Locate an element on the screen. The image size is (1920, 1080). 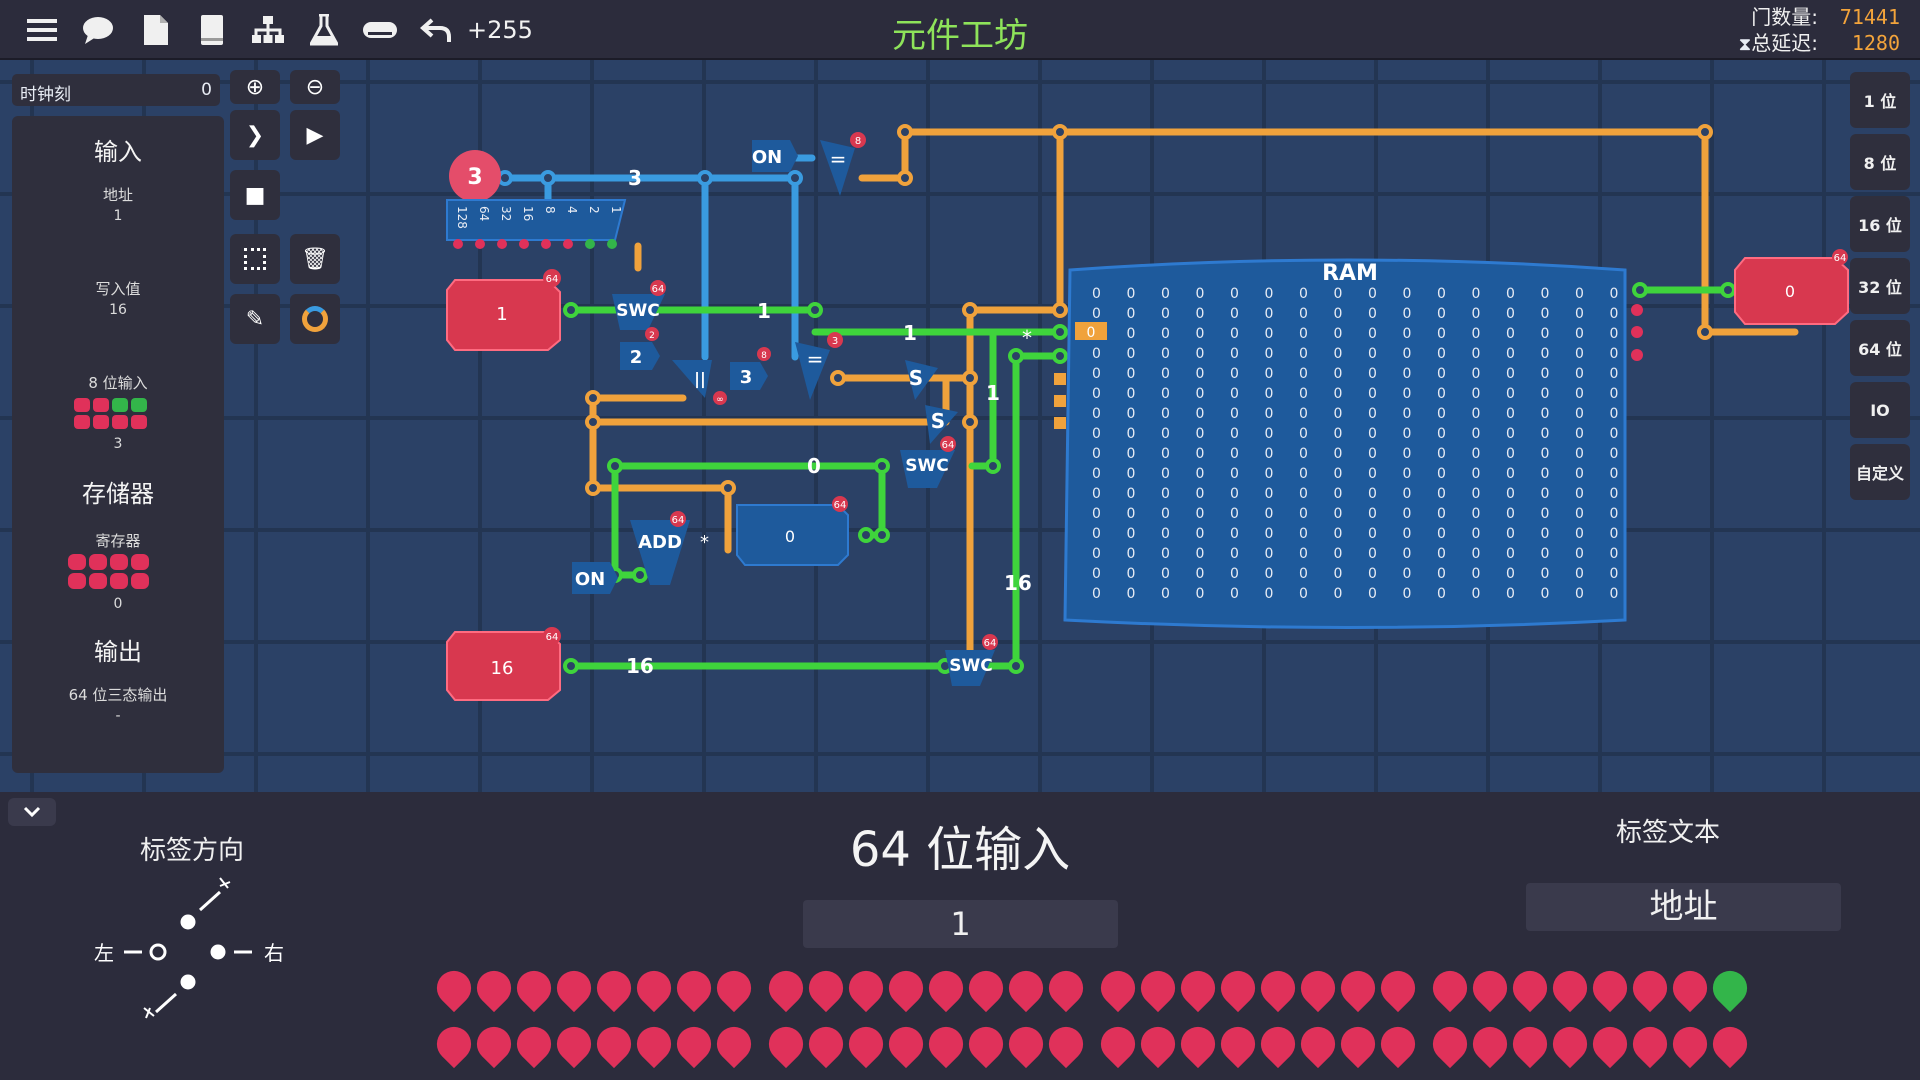
swc-gate-2: SWC is located at coordinates (927, 469).